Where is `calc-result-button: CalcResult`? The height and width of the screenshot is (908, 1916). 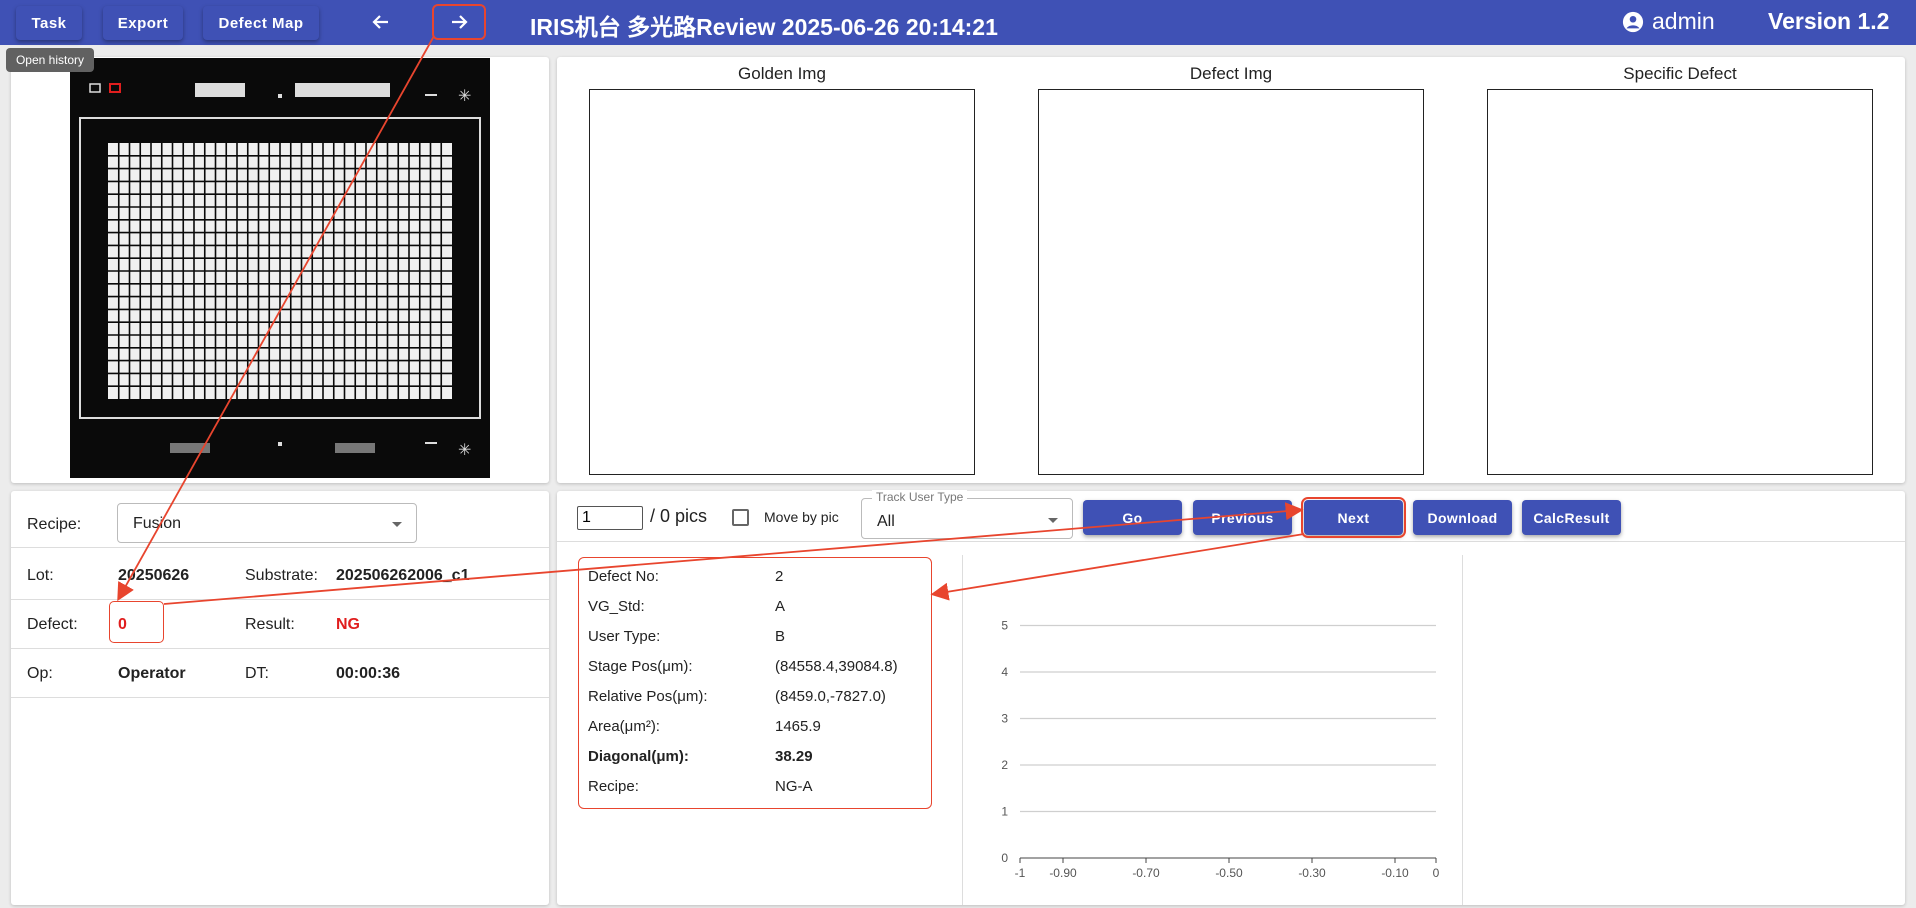
calc-result-button: CalcResult is located at coordinates (1571, 517).